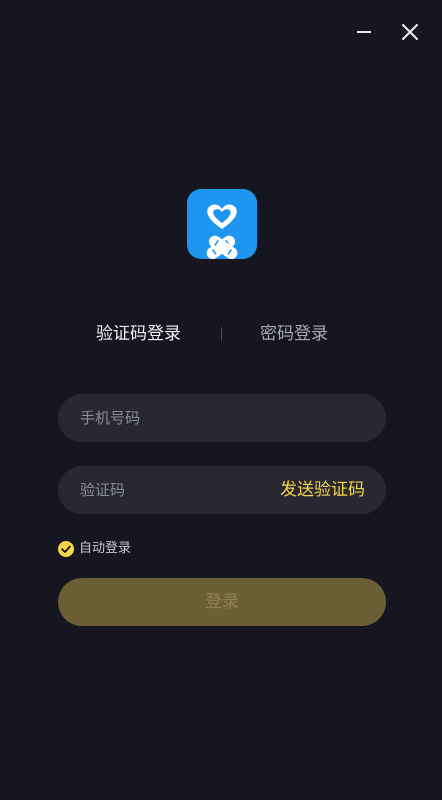 This screenshot has height=800, width=442. I want to click on auto-login-label: 自动登录, so click(105, 548).